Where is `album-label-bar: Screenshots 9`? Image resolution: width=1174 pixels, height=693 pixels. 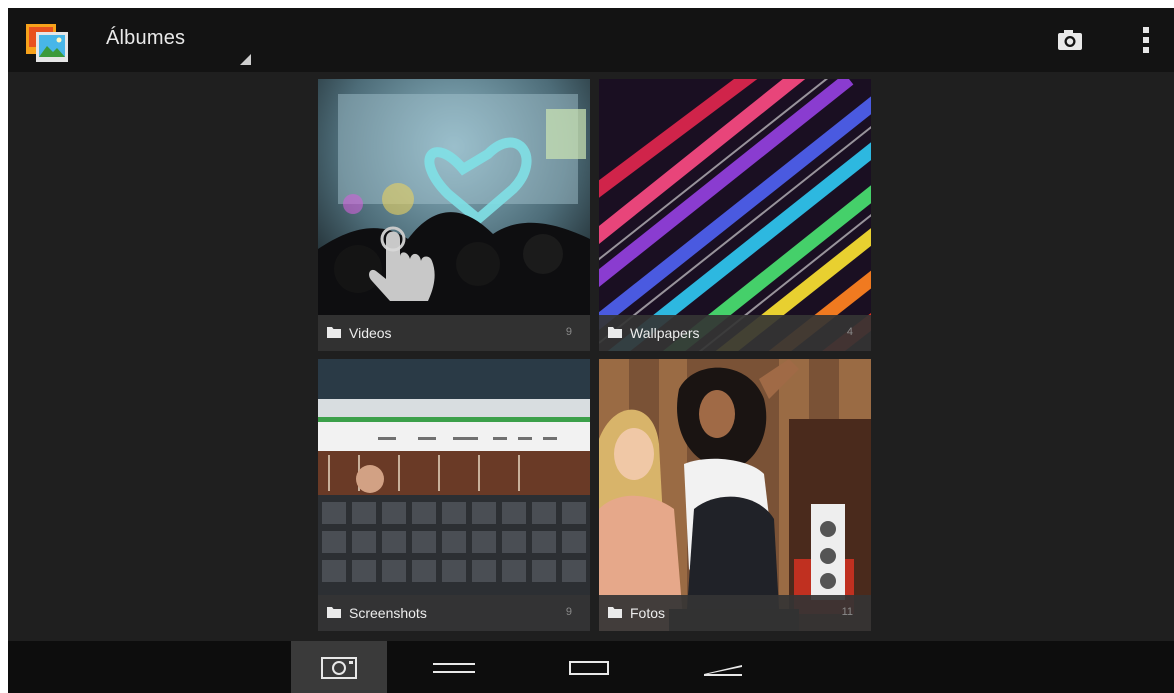
album-label-bar: Screenshots 9 is located at coordinates (454, 613).